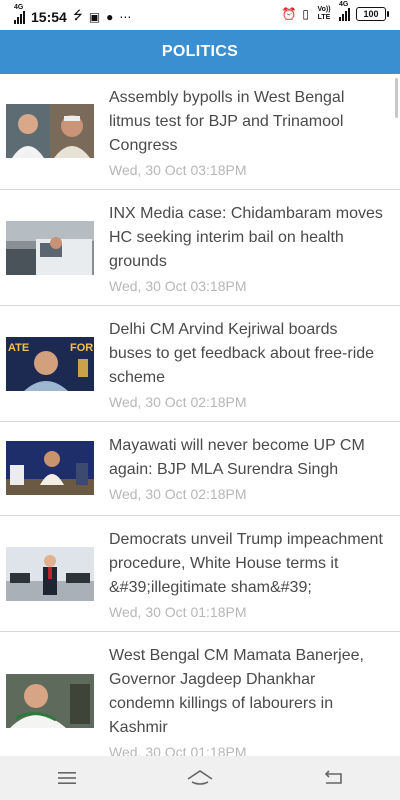 This screenshot has width=400, height=800. I want to click on app-header: POLITICS, so click(200, 52).